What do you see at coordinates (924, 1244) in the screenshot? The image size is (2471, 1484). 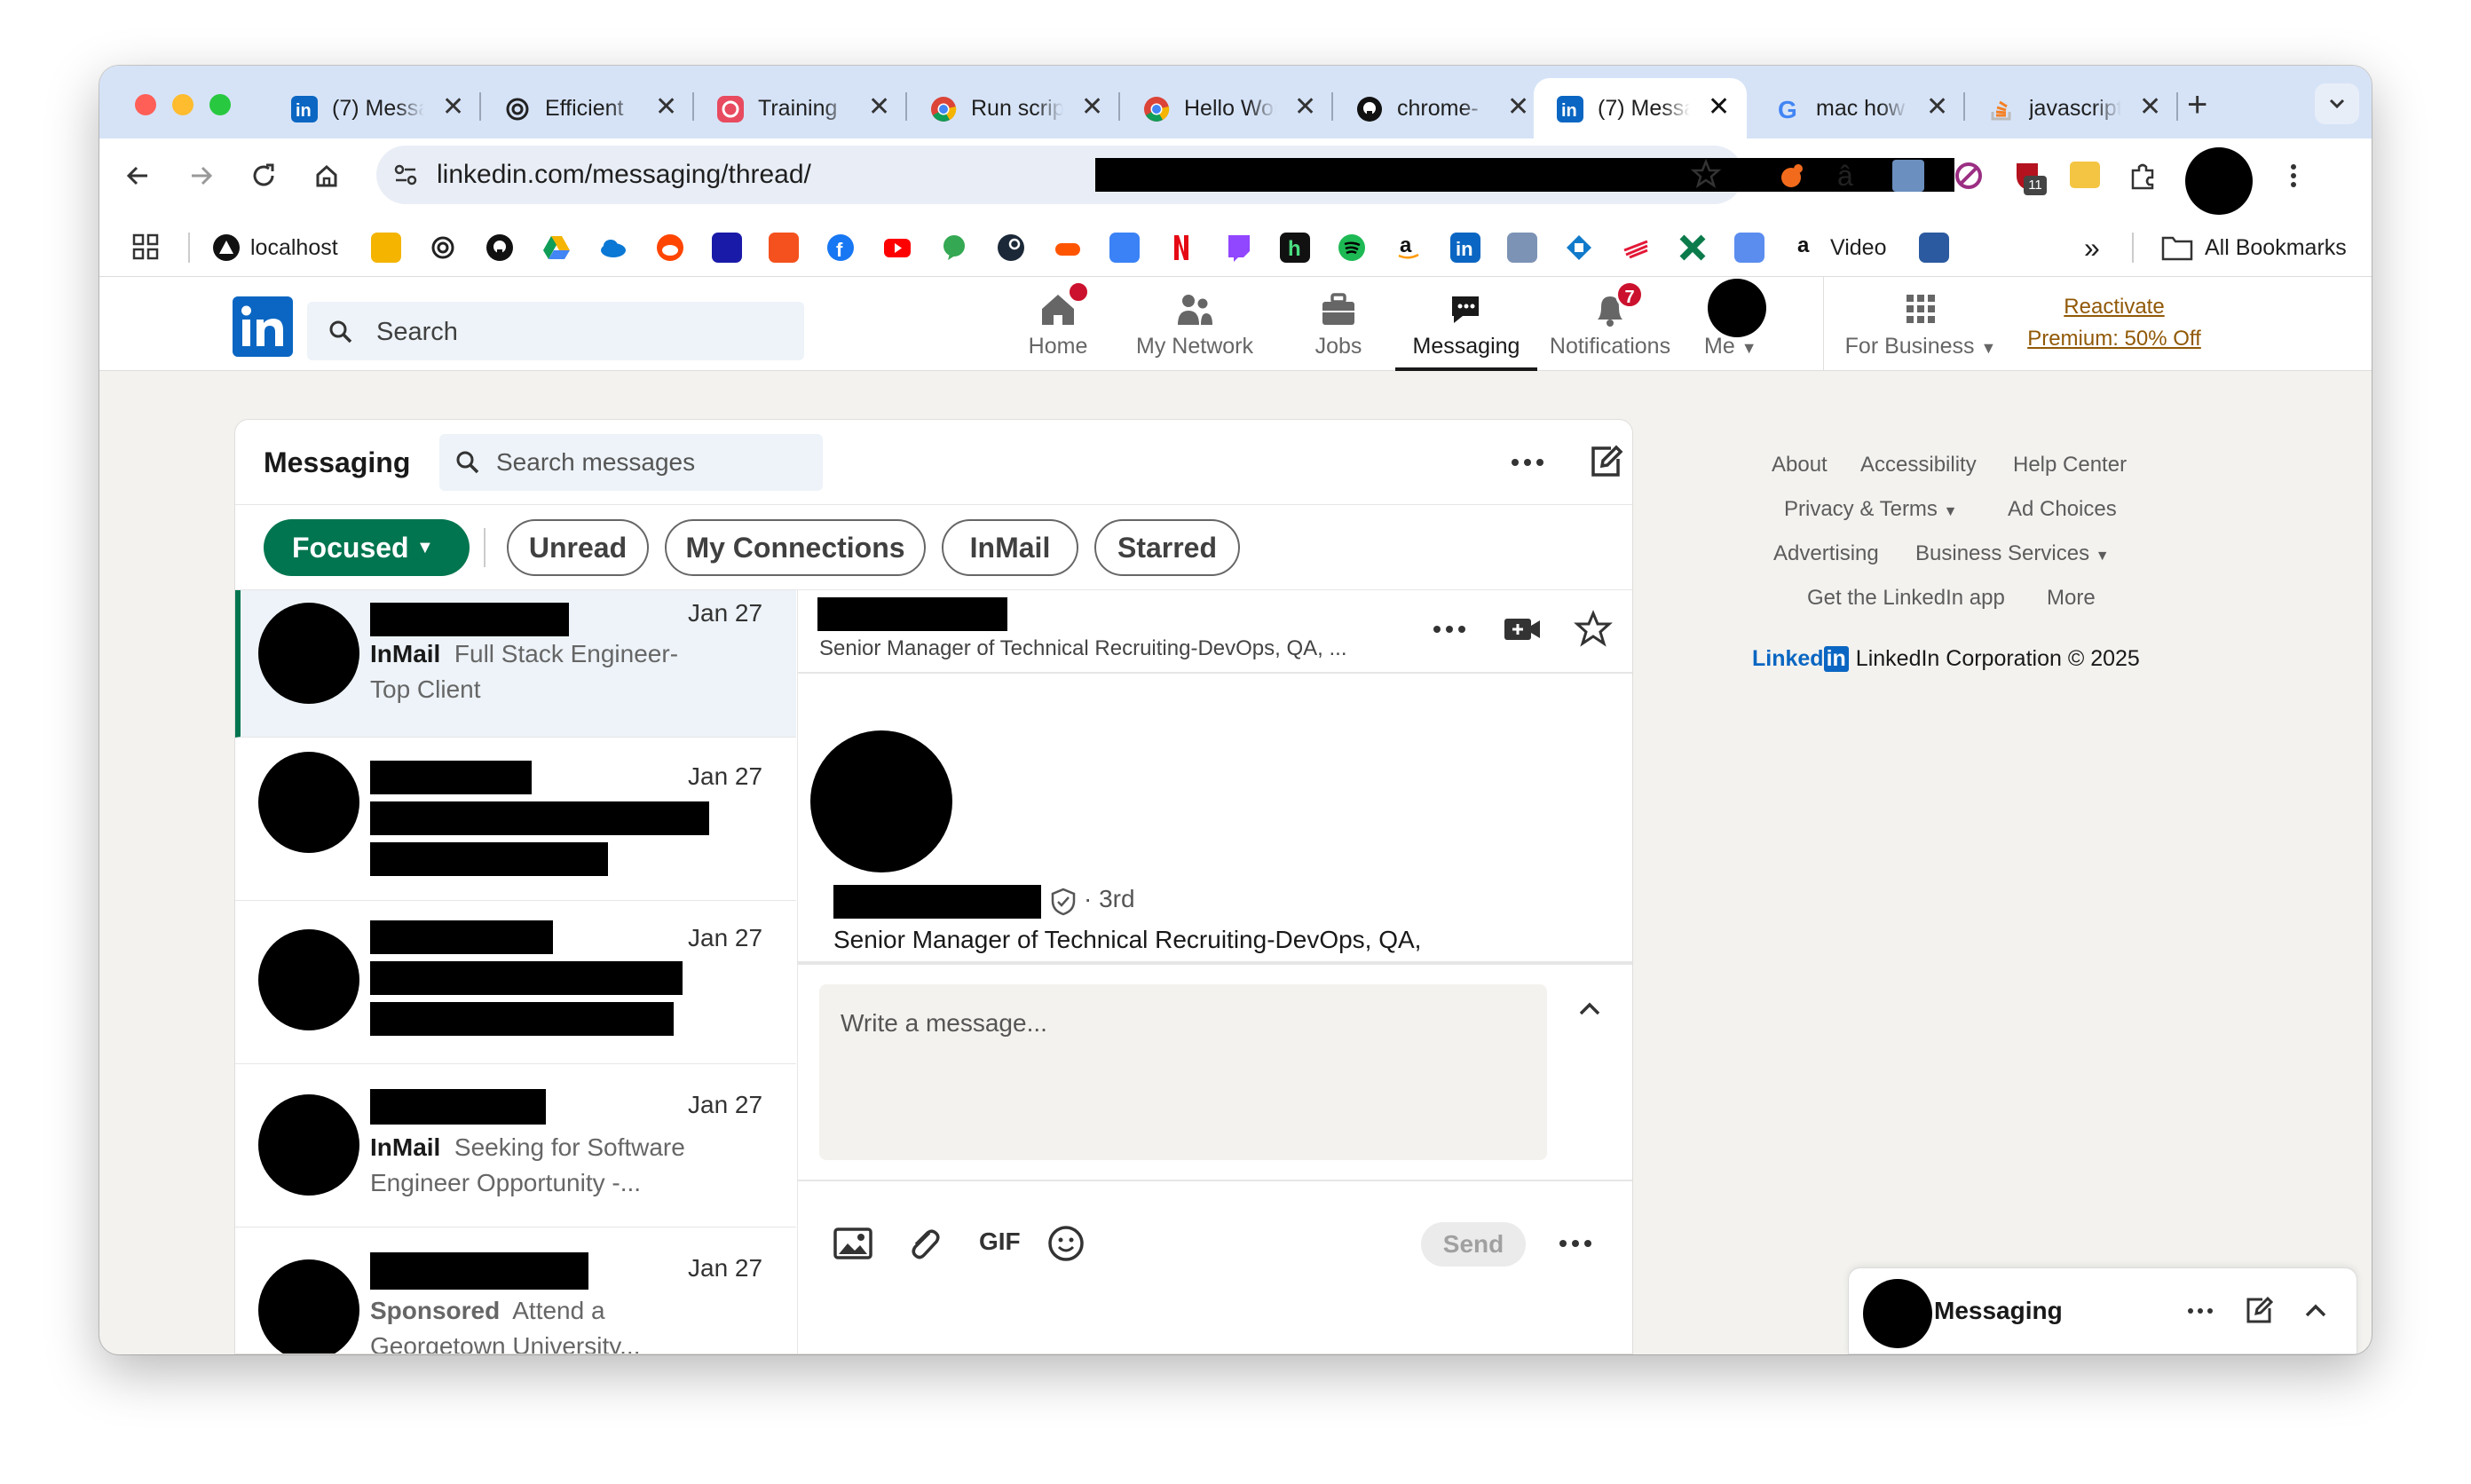 I see `attachment-icon` at bounding box center [924, 1244].